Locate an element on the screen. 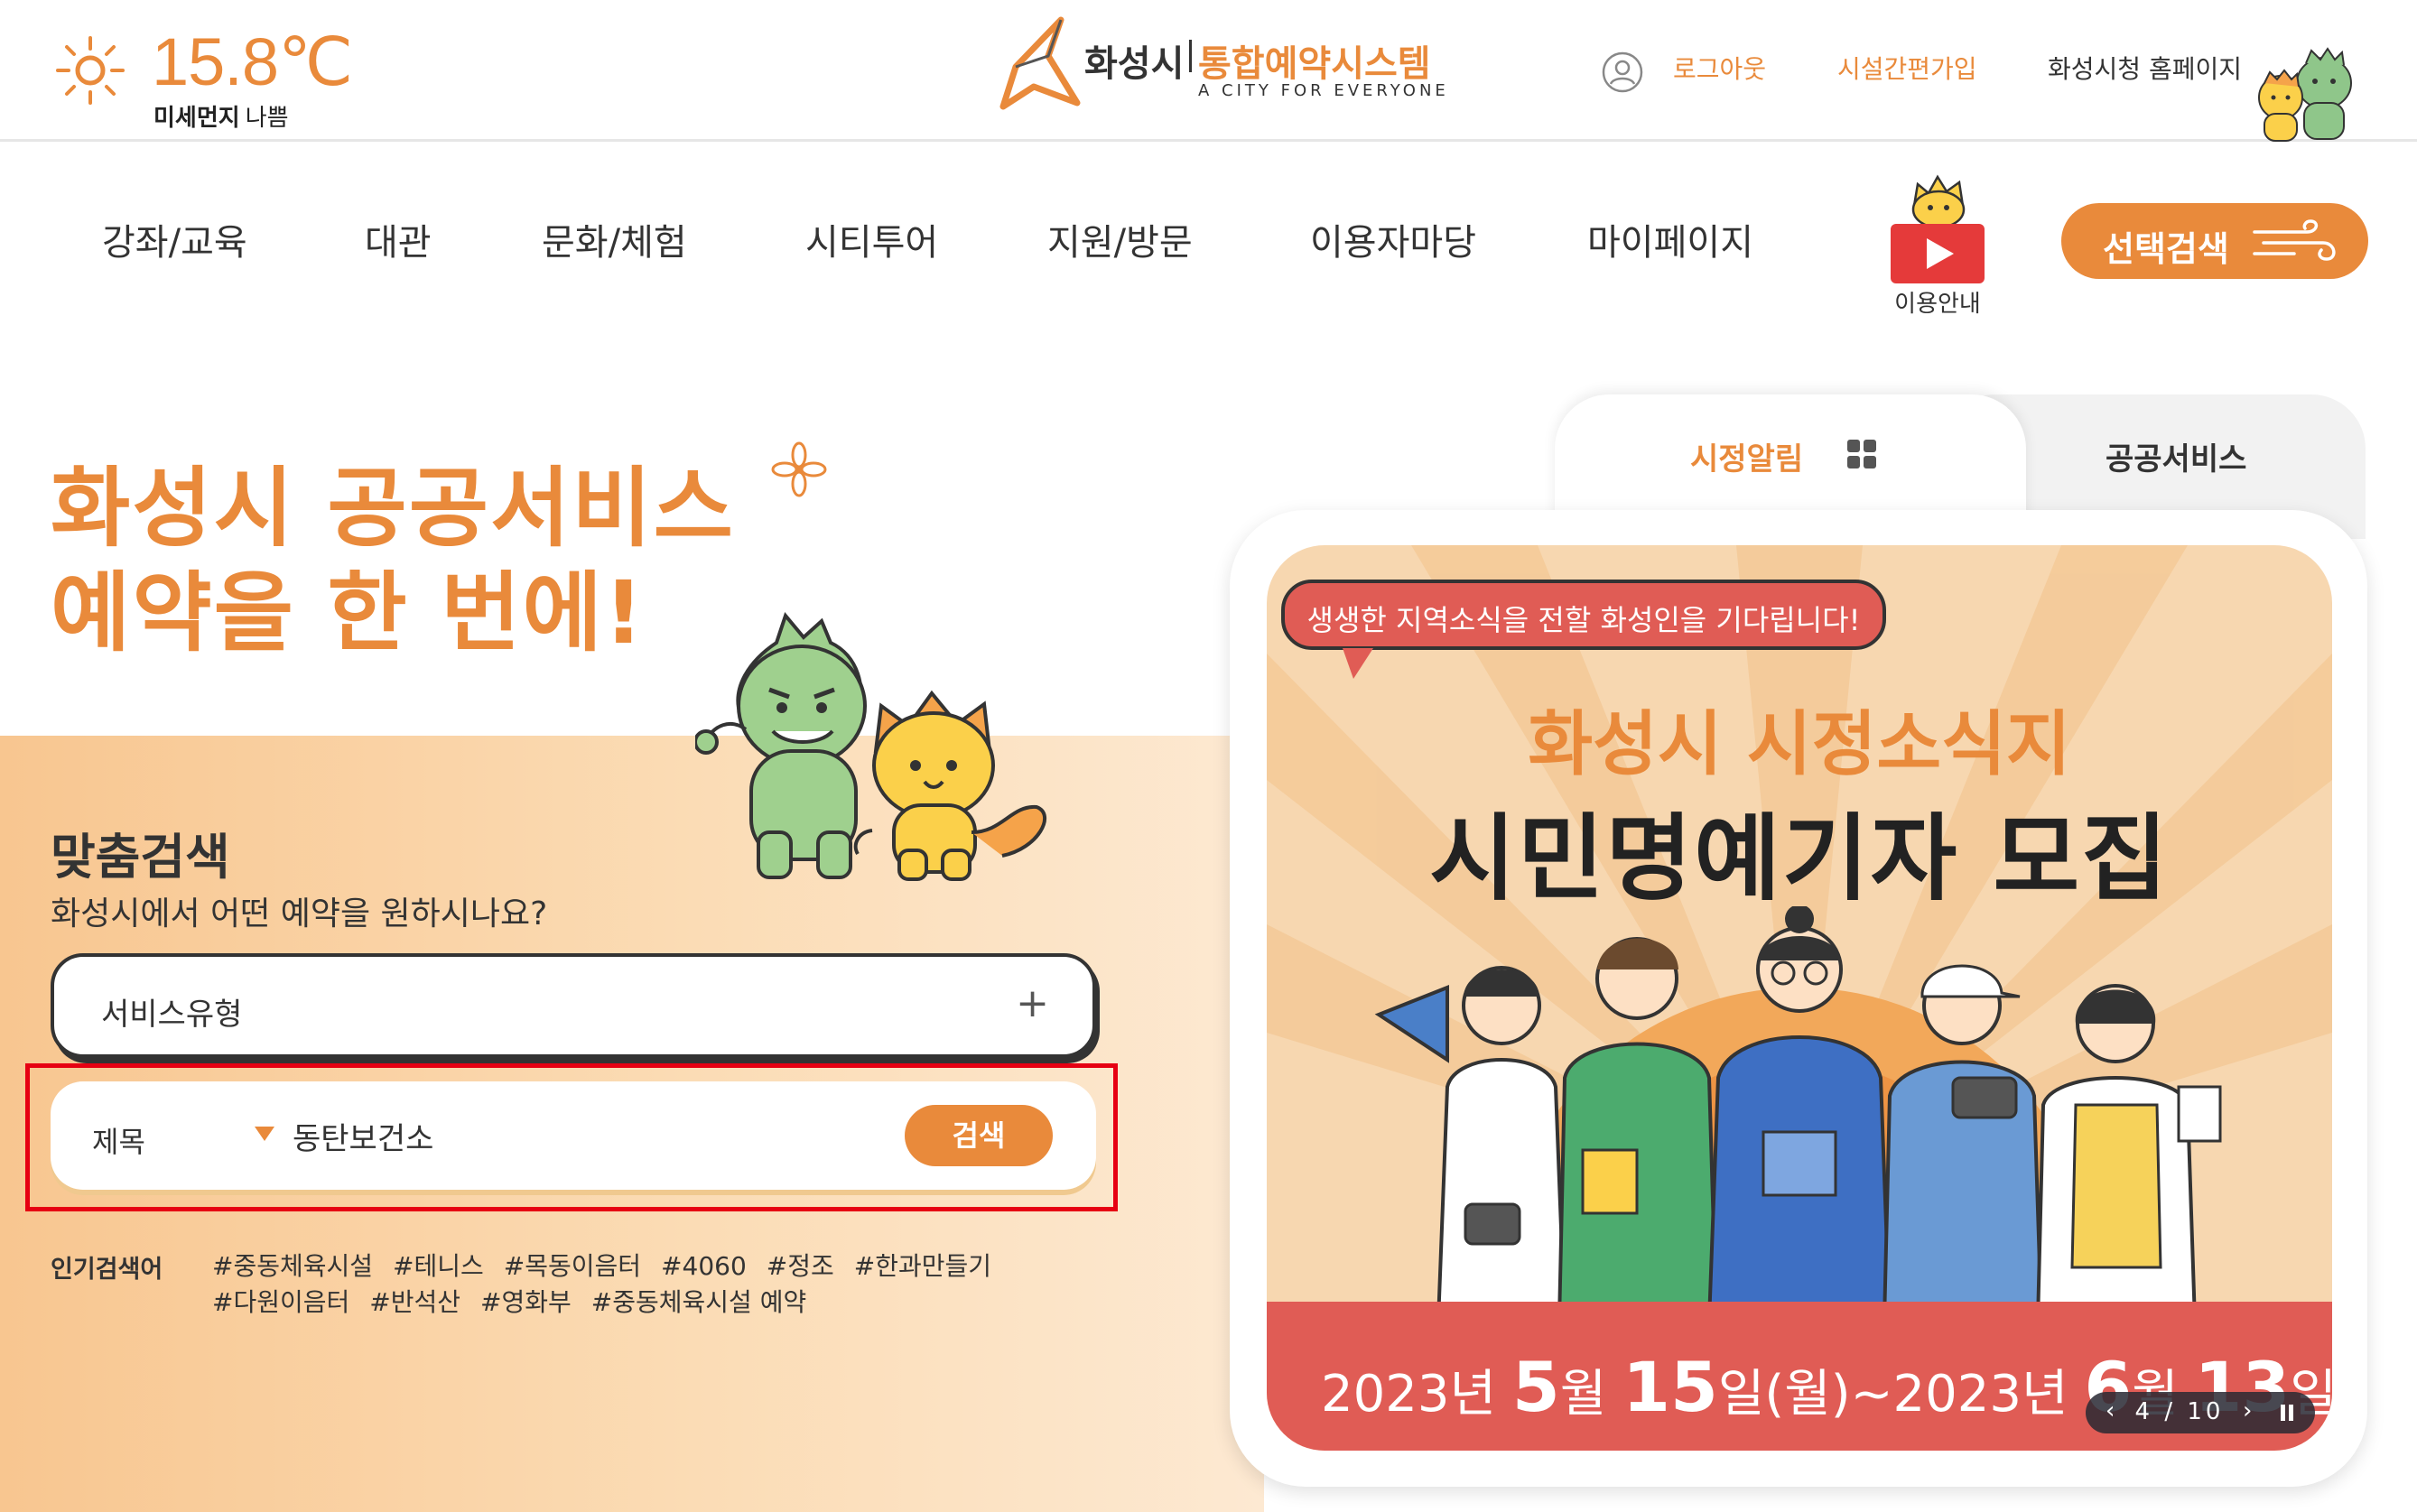  select-search-button: 선택검색 is located at coordinates (2214, 241).